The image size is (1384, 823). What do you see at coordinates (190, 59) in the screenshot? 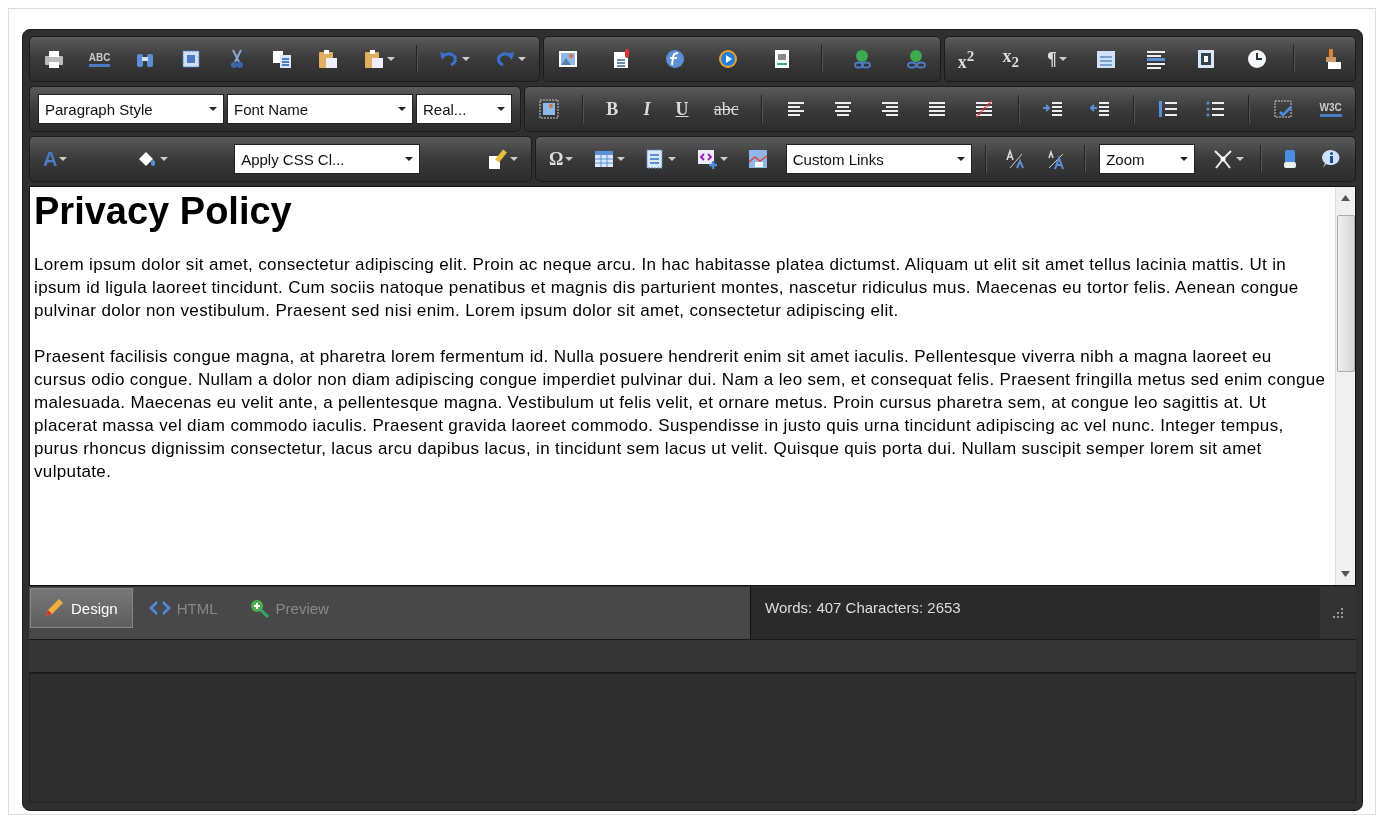
I see `grid-icon` at bounding box center [190, 59].